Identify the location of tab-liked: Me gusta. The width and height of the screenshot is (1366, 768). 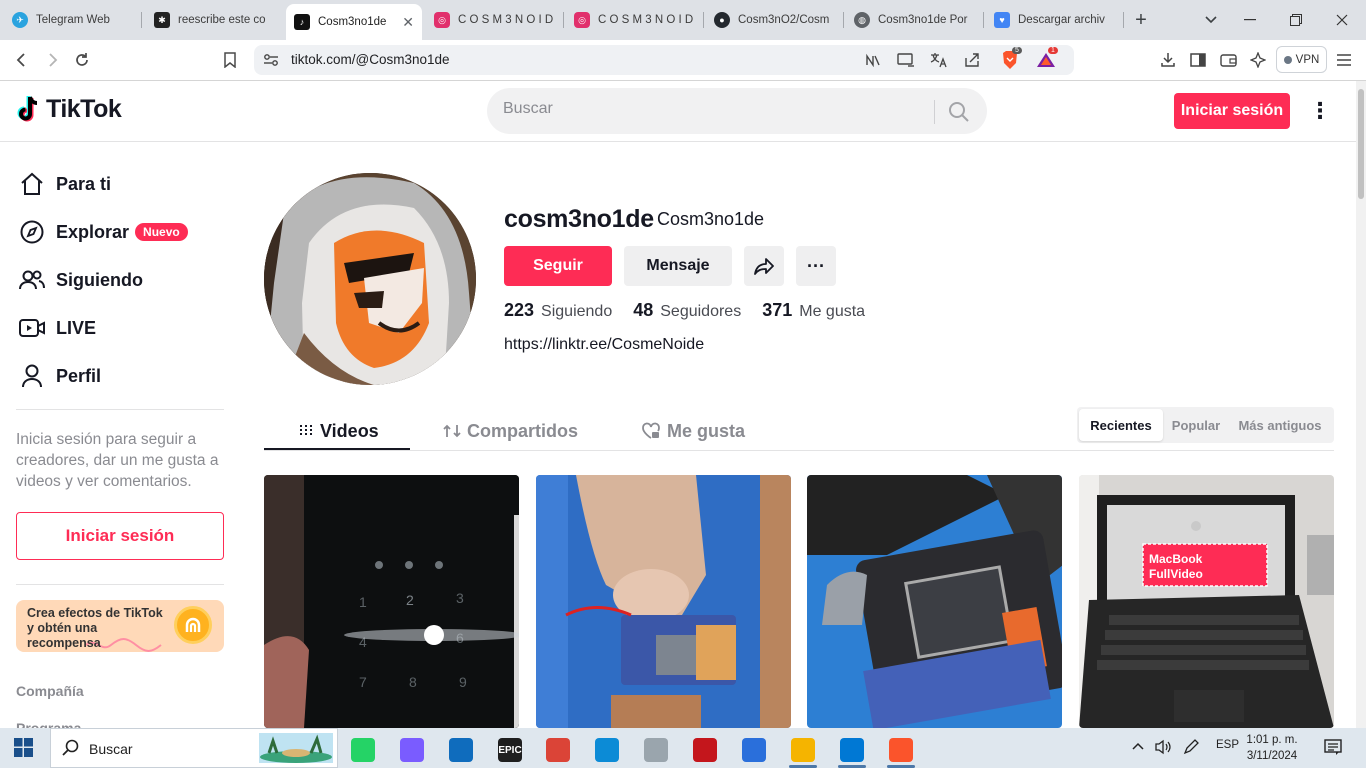
(693, 431).